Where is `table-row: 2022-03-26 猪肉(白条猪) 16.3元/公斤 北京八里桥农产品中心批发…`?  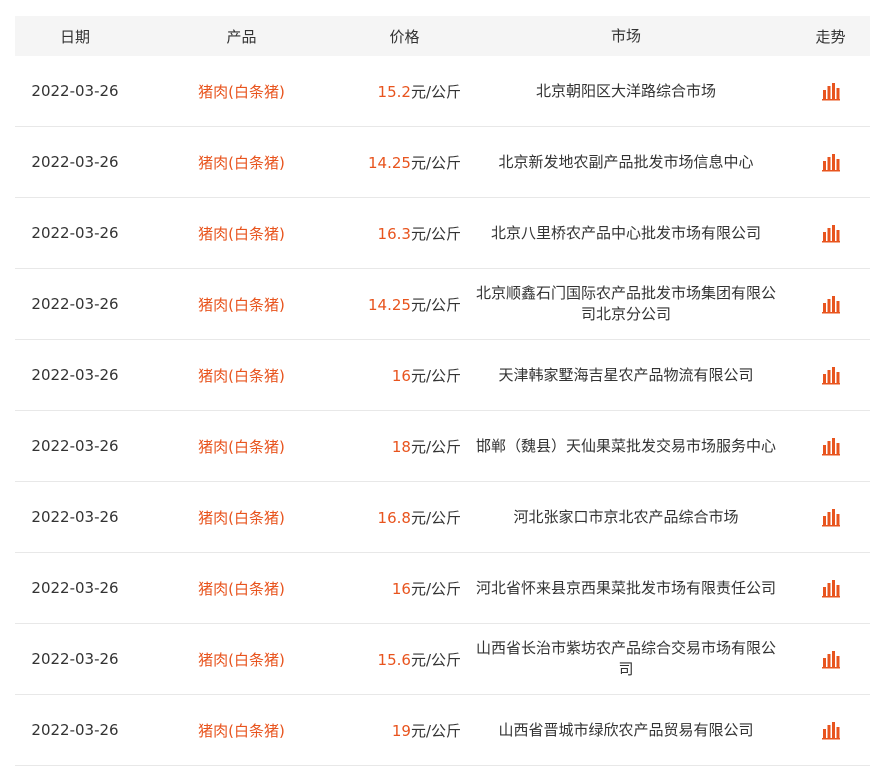 table-row: 2022-03-26 猪肉(白条猪) 16.3元/公斤 北京八里桥农产品中心批发… is located at coordinates (442, 233).